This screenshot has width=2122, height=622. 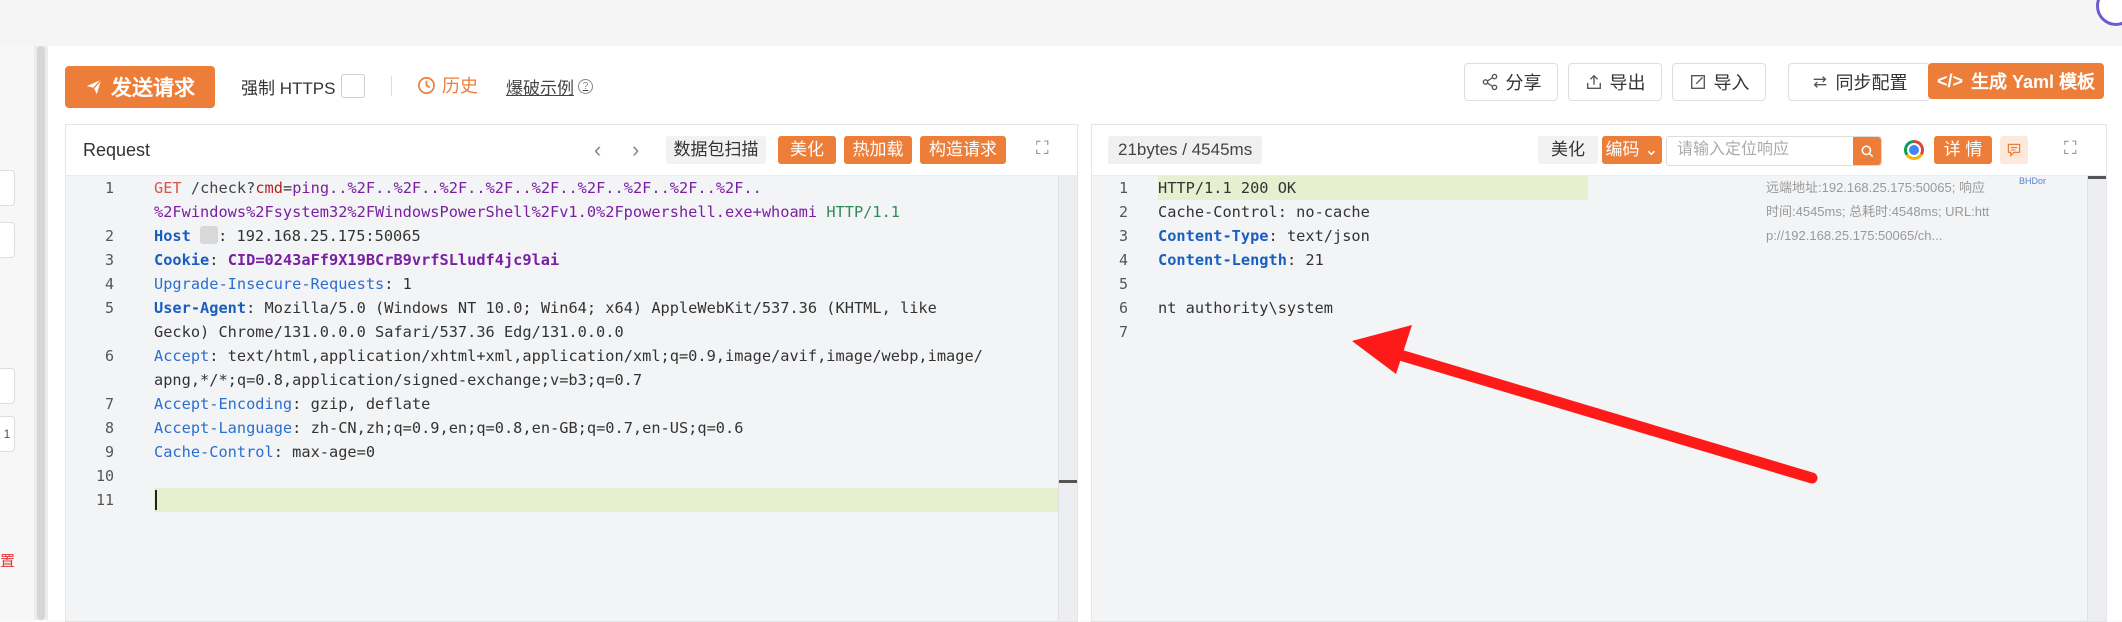 What do you see at coordinates (1061, 23) in the screenshot?
I see `top-strip` at bounding box center [1061, 23].